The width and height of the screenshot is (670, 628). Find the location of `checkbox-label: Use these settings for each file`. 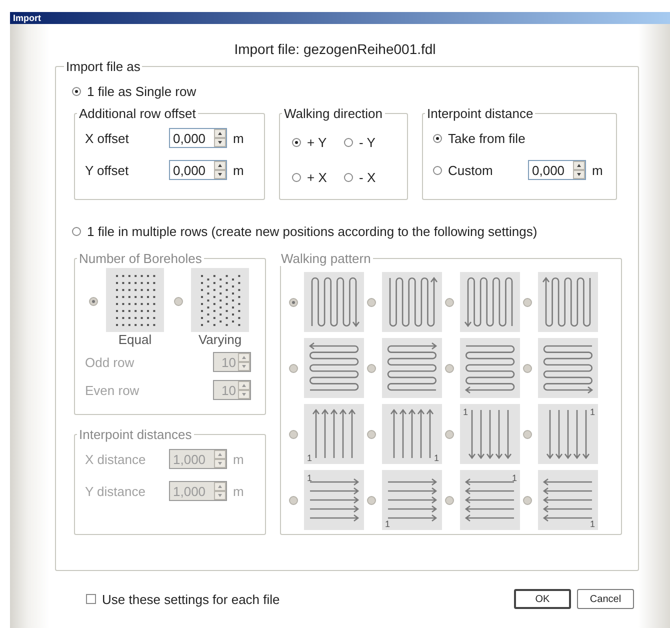

checkbox-label: Use these settings for each file is located at coordinates (191, 599).